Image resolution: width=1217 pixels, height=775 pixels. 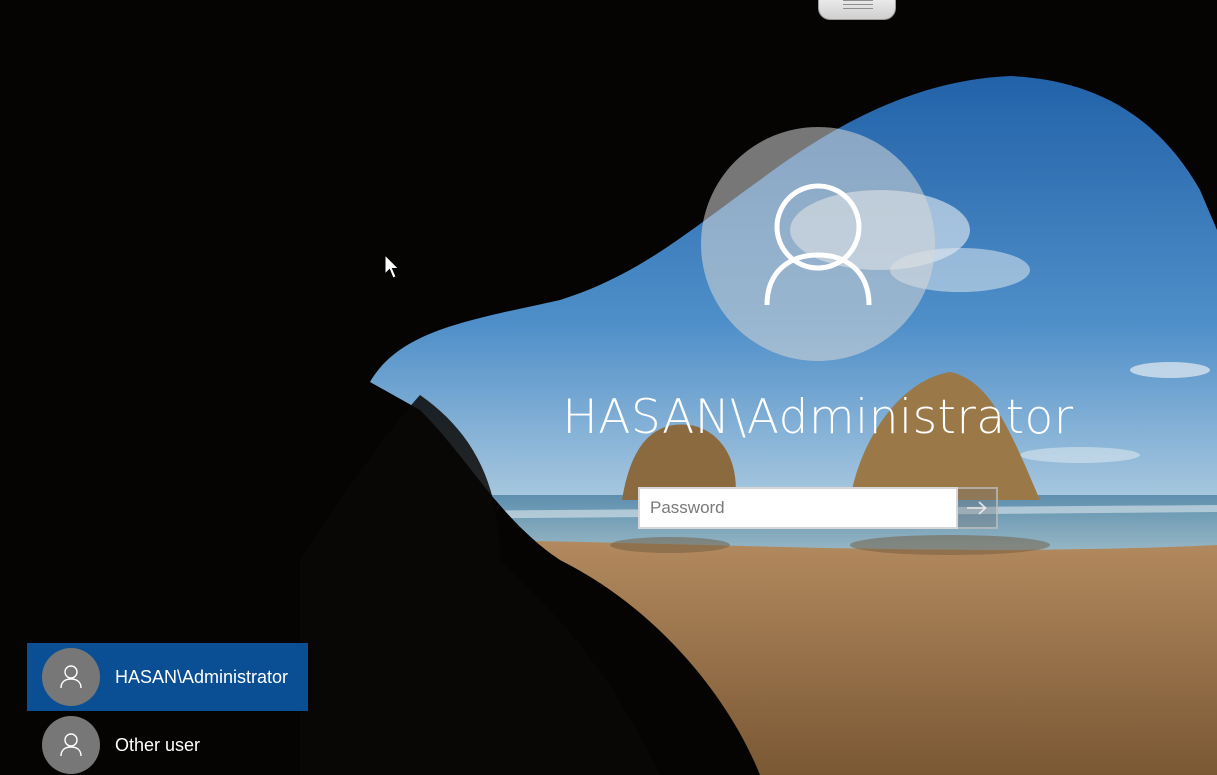 I want to click on arrow-right-icon, so click(x=977, y=508).